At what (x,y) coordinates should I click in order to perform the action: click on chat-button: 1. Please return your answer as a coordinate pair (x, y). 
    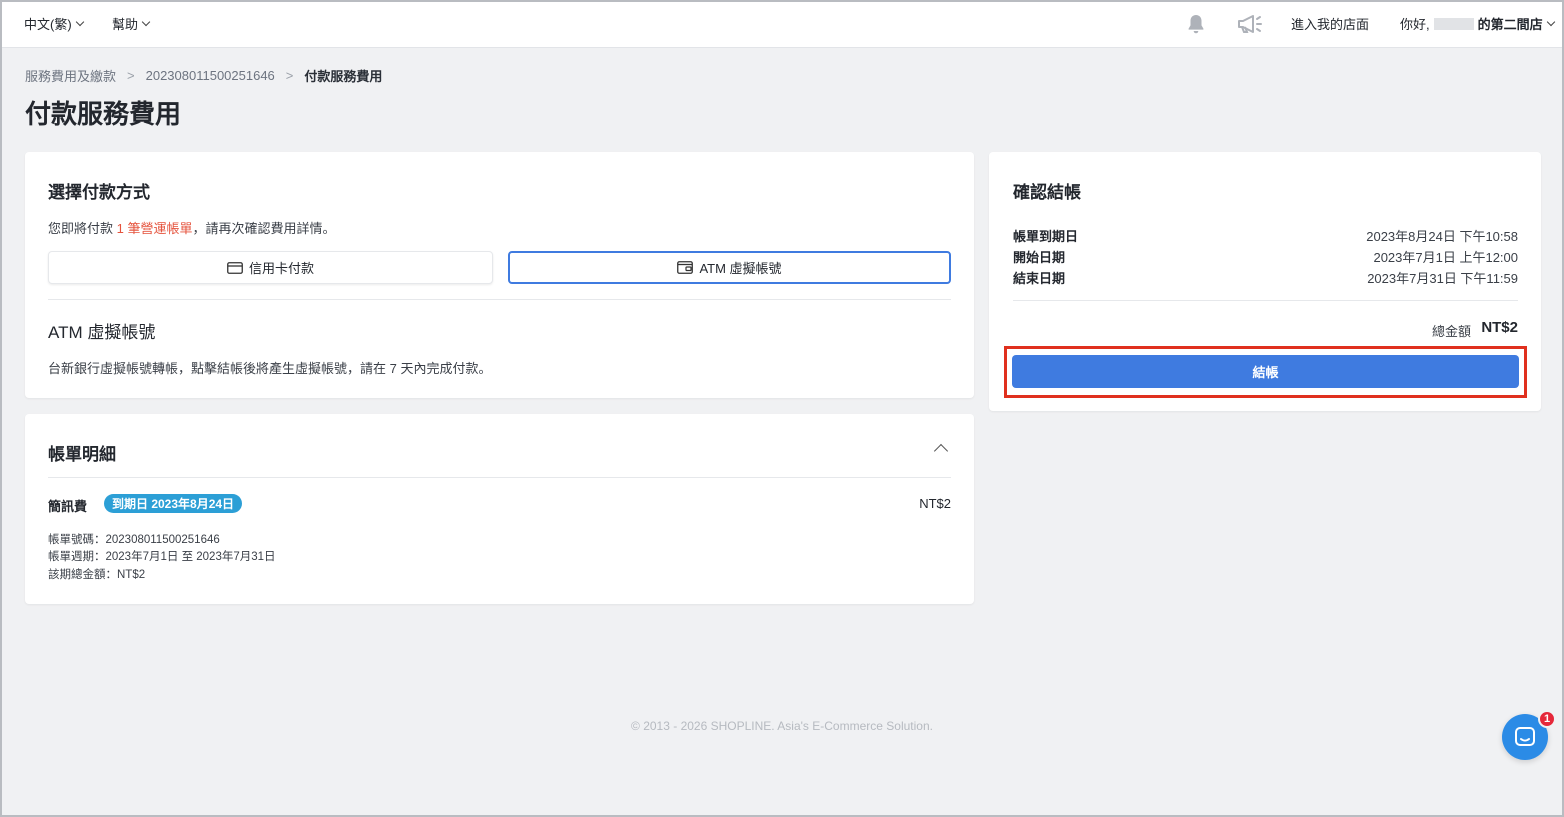
    Looking at the image, I should click on (1529, 735).